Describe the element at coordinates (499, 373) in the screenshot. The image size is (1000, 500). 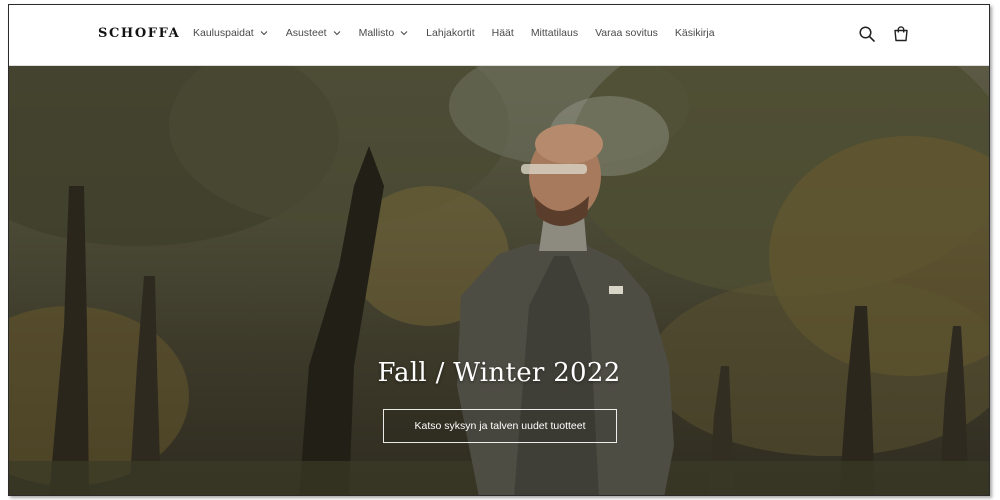
I see `hero-title: Fall / Winter 2022` at that location.